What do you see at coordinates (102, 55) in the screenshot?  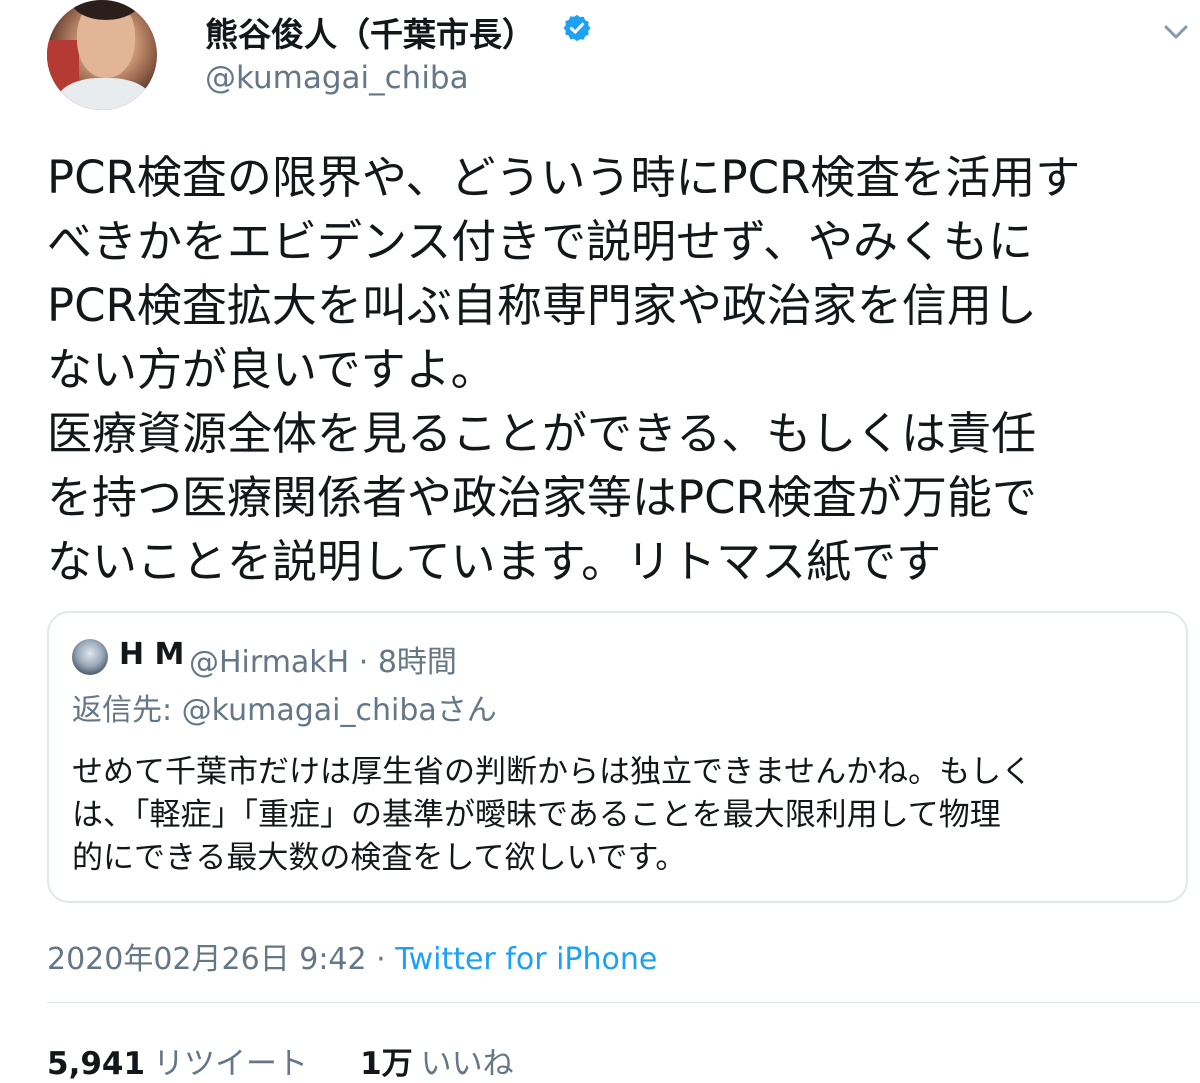 I see `author-avatar` at bounding box center [102, 55].